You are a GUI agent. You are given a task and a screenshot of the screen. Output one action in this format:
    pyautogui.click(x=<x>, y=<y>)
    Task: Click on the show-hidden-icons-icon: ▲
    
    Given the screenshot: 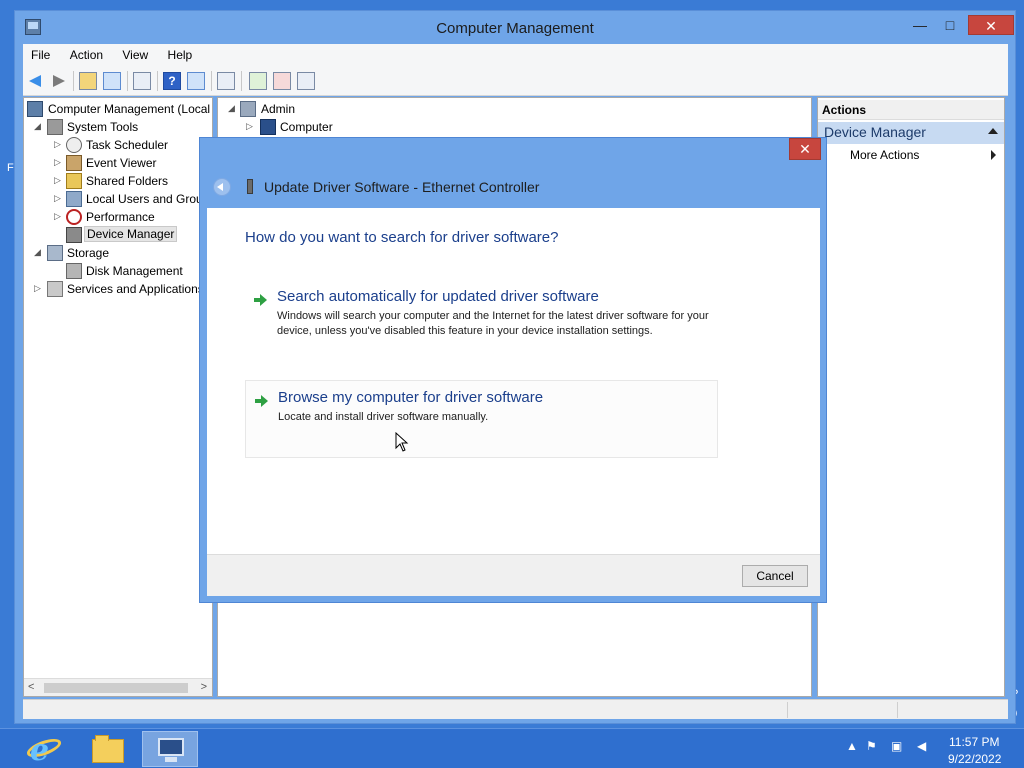 What is the action you would take?
    pyautogui.click(x=852, y=746)
    